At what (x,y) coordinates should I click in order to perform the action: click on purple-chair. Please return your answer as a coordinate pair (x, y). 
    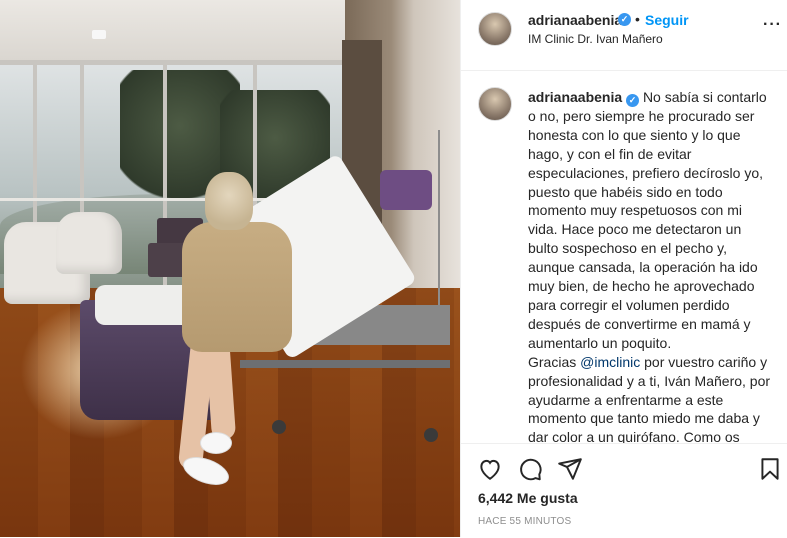
    Looking at the image, I should click on (406, 190).